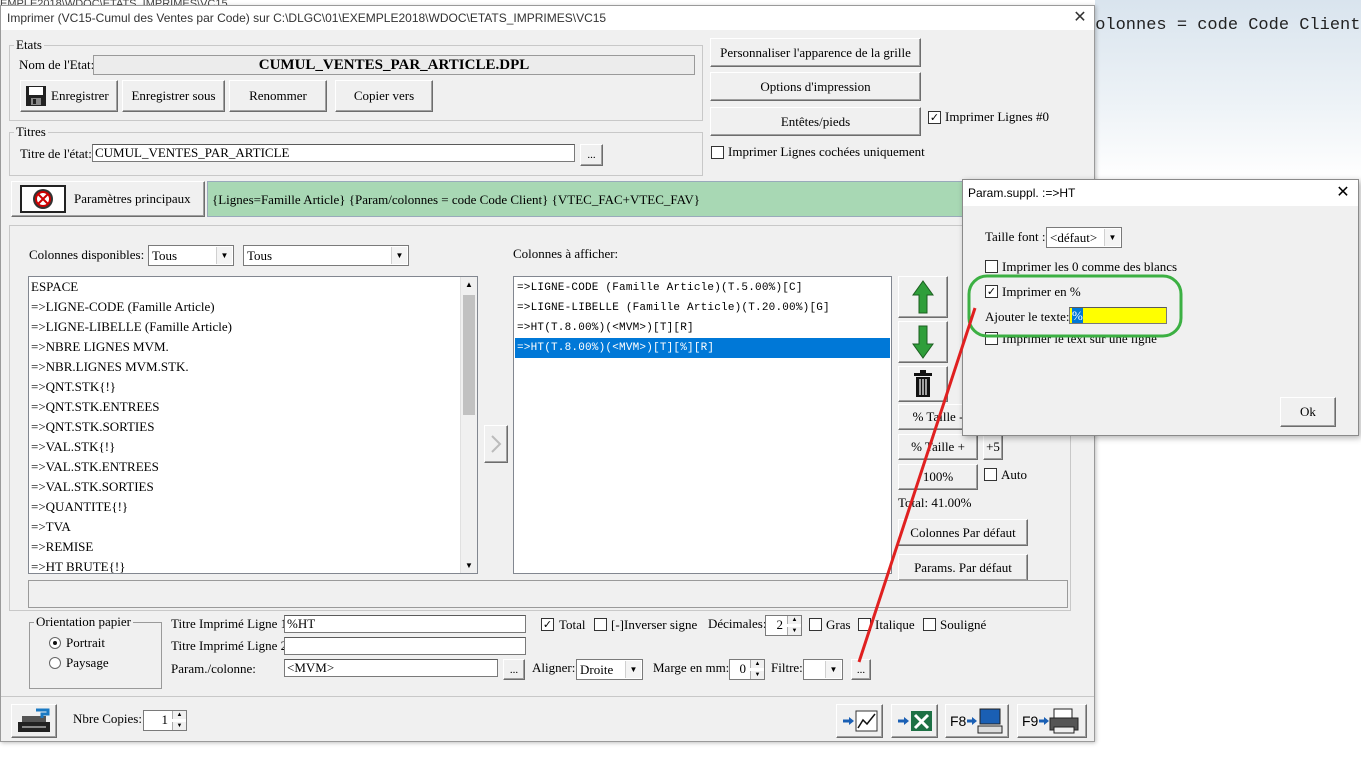 The height and width of the screenshot is (759, 1361). I want to click on annotation-overlay, so click(1020, 468).